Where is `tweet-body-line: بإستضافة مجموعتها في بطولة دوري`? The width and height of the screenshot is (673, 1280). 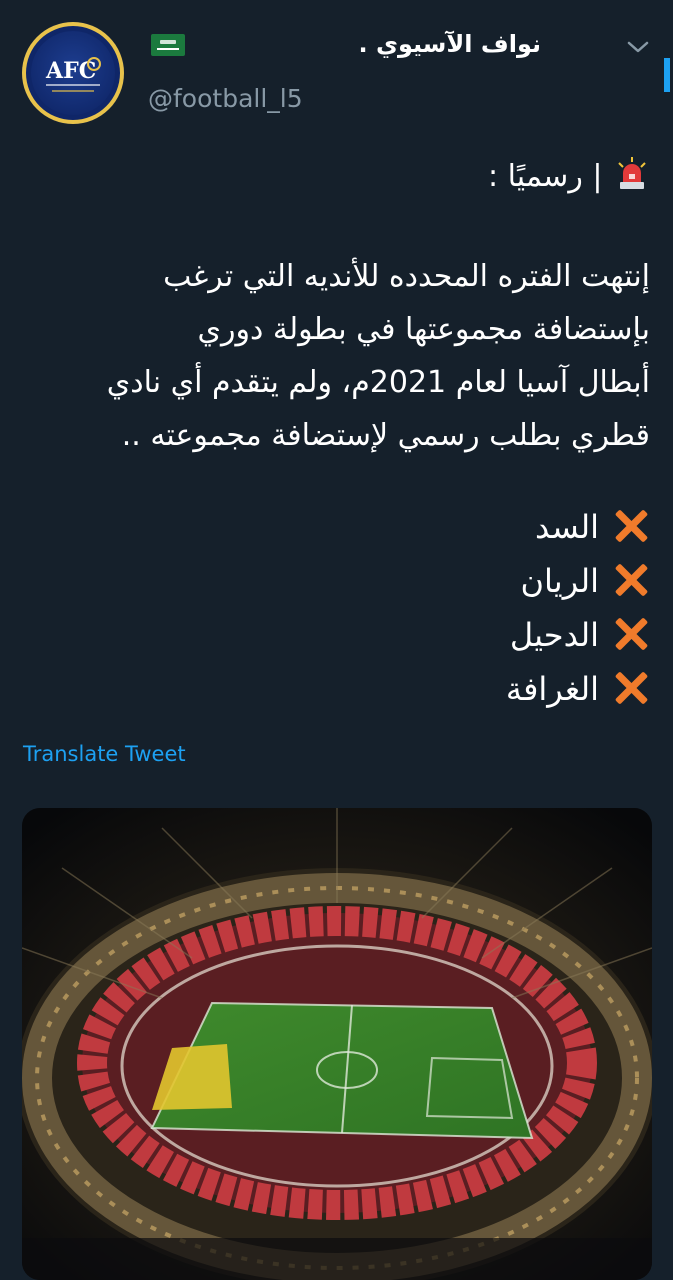
tweet-body-line: بإستضافة مجموعتها في بطولة دوري is located at coordinates (423, 329).